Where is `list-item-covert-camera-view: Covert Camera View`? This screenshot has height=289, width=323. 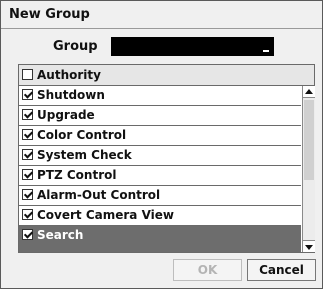 list-item-covert-camera-view: Covert Camera View is located at coordinates (160, 216).